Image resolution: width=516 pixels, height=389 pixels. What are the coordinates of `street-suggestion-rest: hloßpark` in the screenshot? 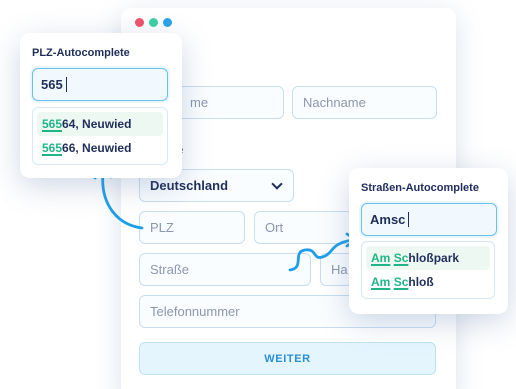 It's located at (434, 258).